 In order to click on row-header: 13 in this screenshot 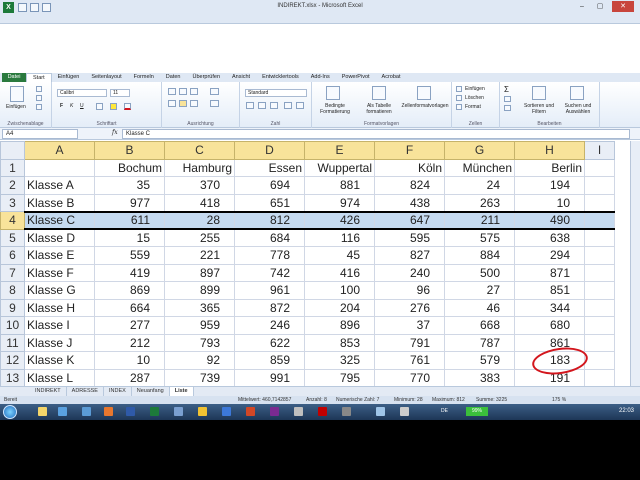, I will do `click(12, 377)`.